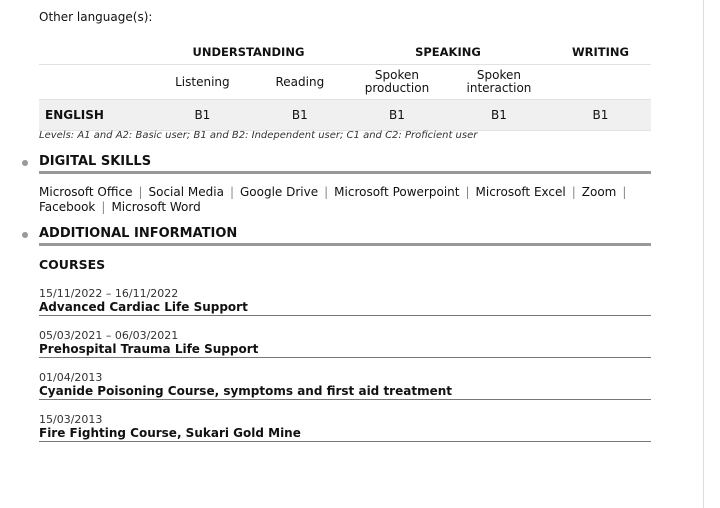  What do you see at coordinates (138, 233) in the screenshot?
I see `section-title: ADDITIONAL INFORMATION` at bounding box center [138, 233].